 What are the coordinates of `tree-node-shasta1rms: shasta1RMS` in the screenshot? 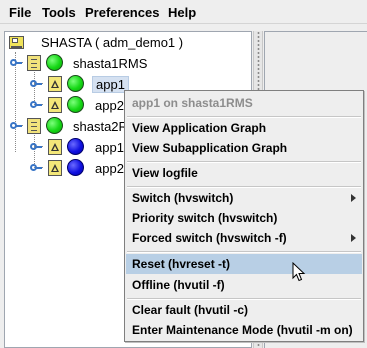 It's located at (125, 63).